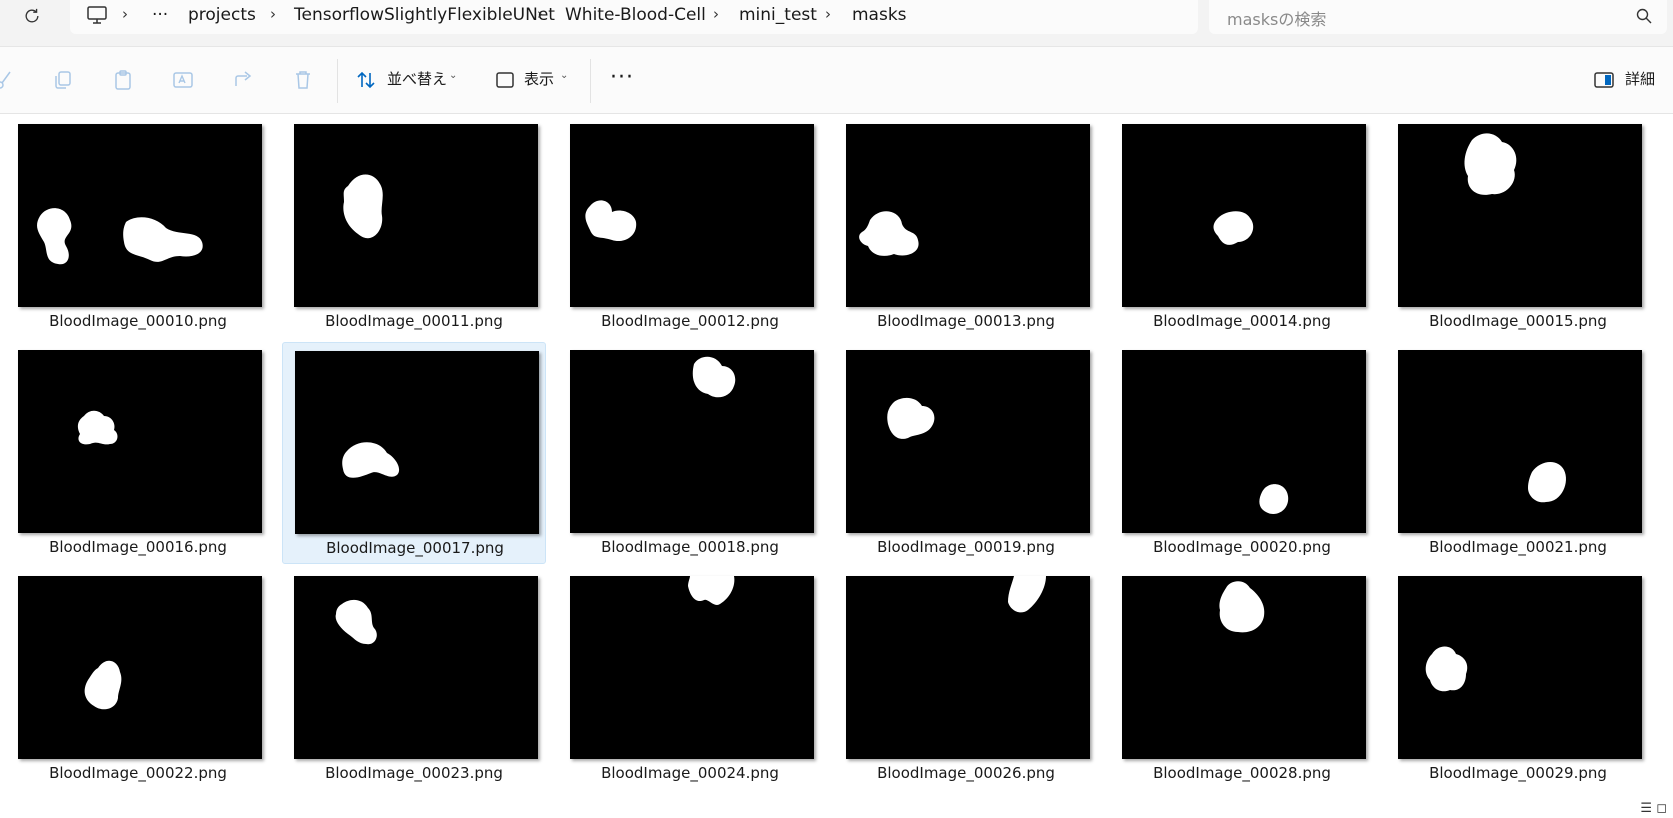  Describe the element at coordinates (414, 773) in the screenshot. I see `file-name: BloodImage_00023.png` at that location.